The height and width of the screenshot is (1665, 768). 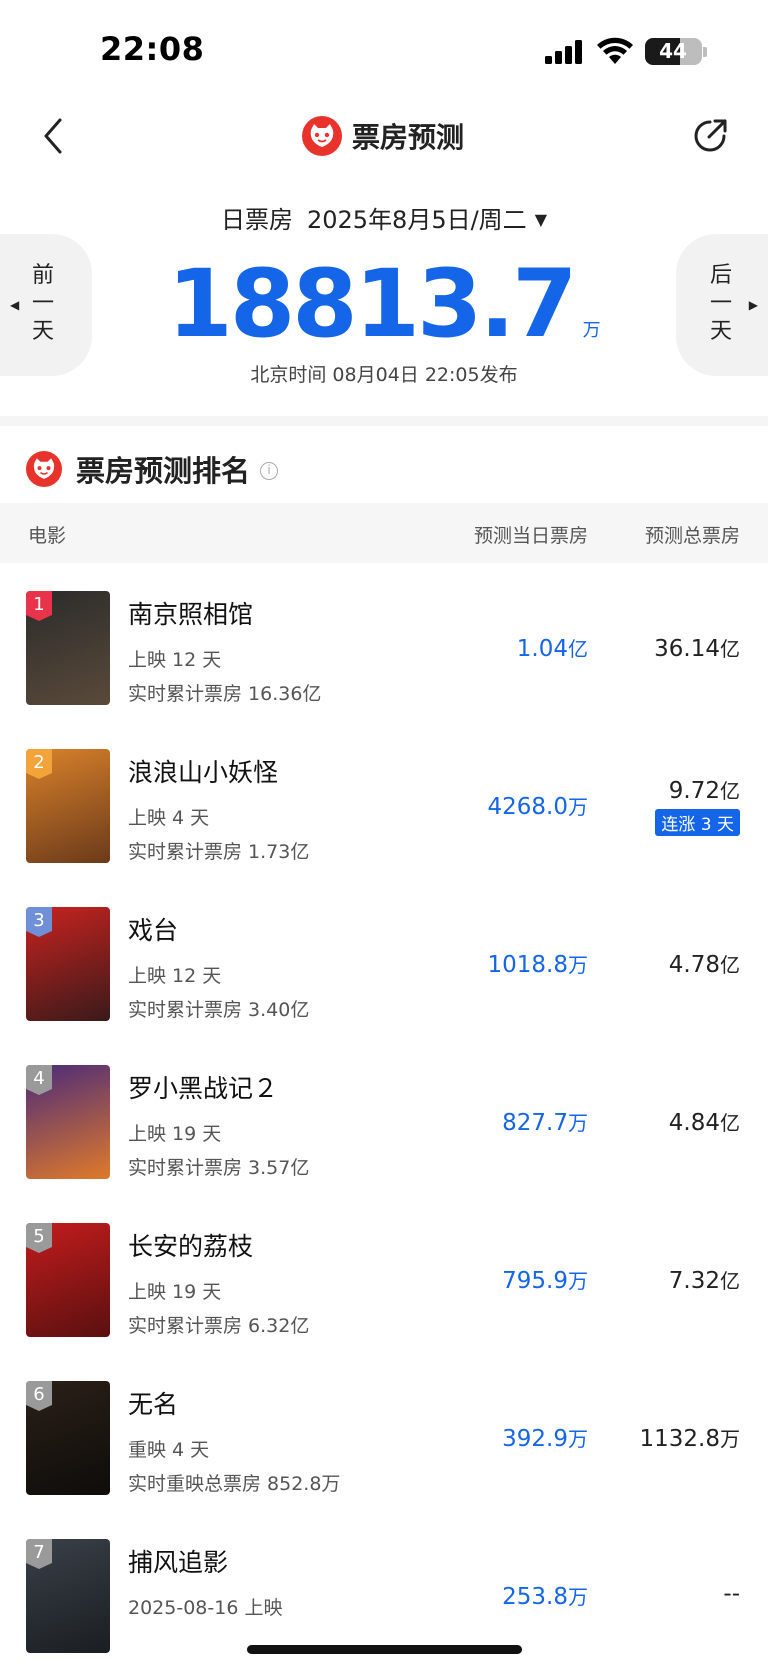 I want to click on movie-title: 捕风追影, so click(x=178, y=1562).